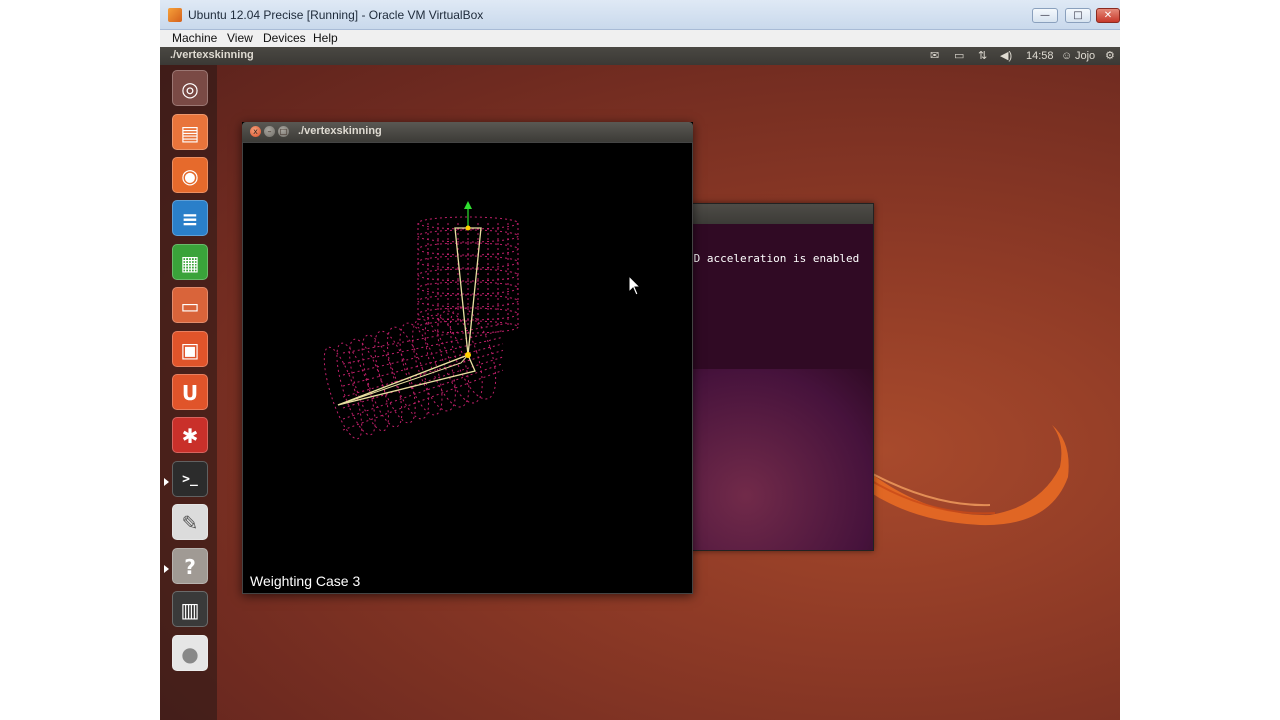 This screenshot has width=1280, height=720. I want to click on terminal-output-line: 3D acceleration is enabled, so click(775, 258).